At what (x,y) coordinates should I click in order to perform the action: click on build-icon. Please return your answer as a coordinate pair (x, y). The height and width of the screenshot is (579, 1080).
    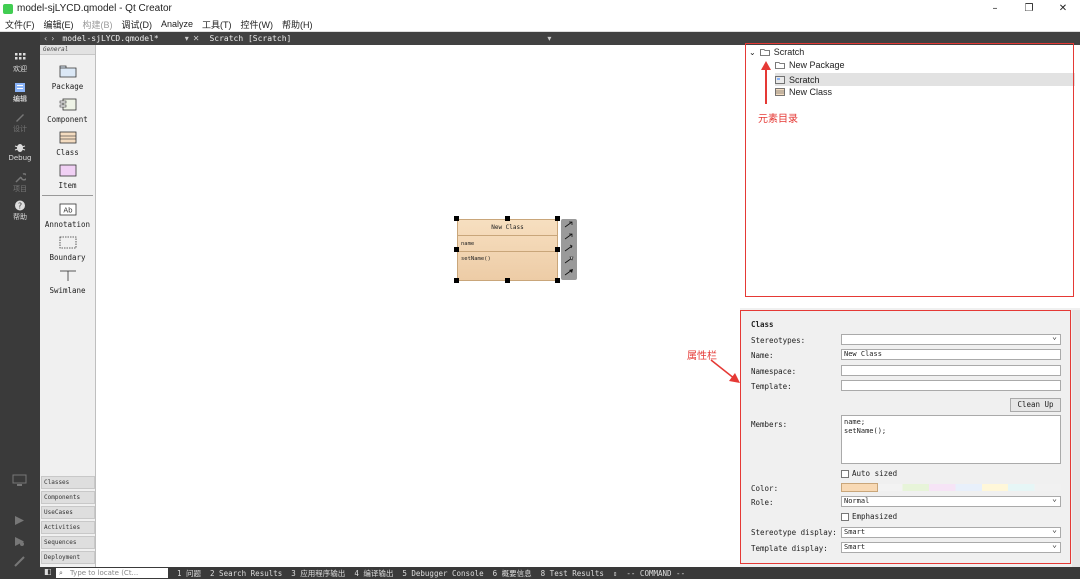
    Looking at the image, I should click on (19, 561).